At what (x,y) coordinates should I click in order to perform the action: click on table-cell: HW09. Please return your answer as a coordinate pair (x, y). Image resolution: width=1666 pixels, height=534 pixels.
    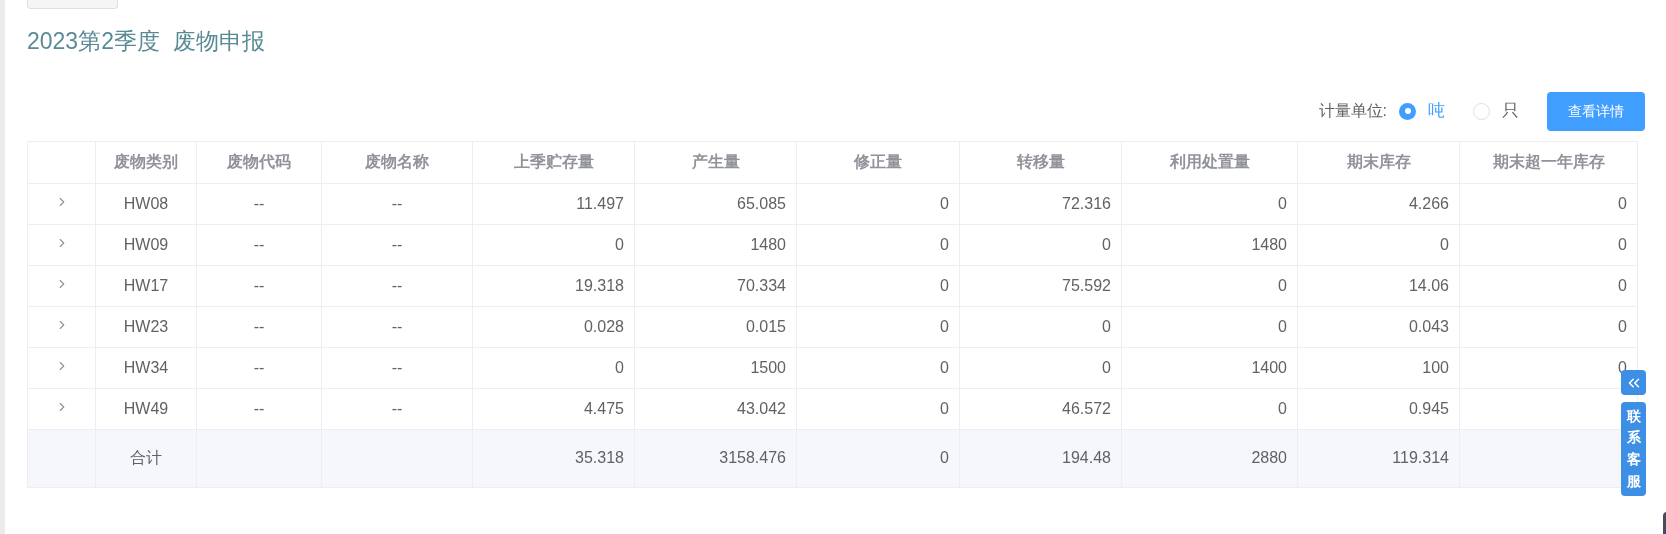
    Looking at the image, I should click on (146, 244).